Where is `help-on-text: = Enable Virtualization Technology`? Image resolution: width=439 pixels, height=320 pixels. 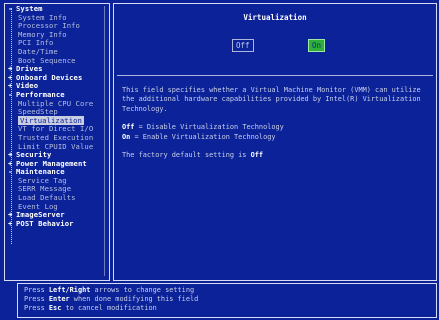 help-on-text: = Enable Virtualization Technology is located at coordinates (205, 136).